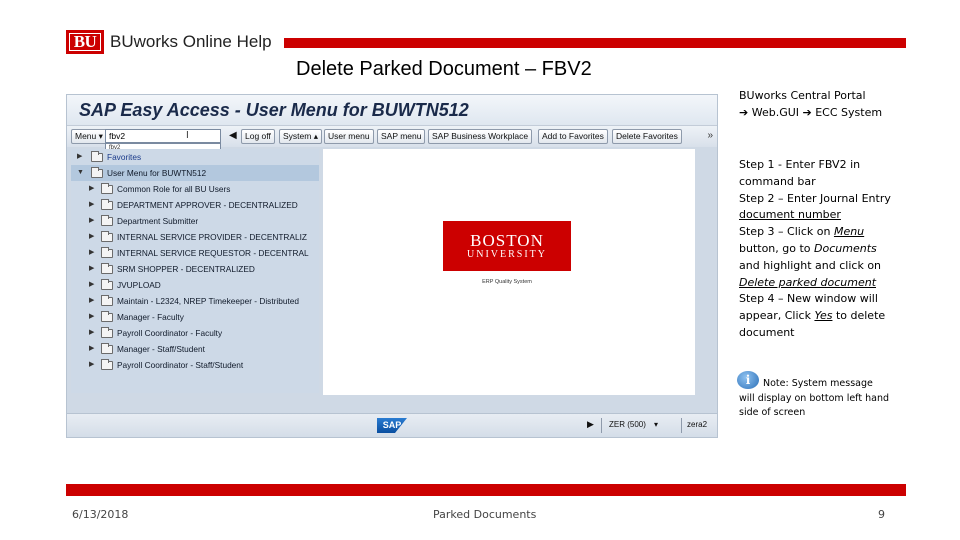  What do you see at coordinates (195, 285) in the screenshot?
I see `tree-item: ▶ JVUPLOAD` at bounding box center [195, 285].